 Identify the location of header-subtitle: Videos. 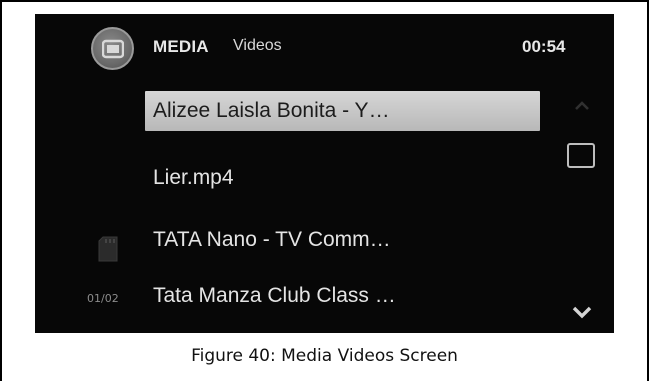
(257, 45).